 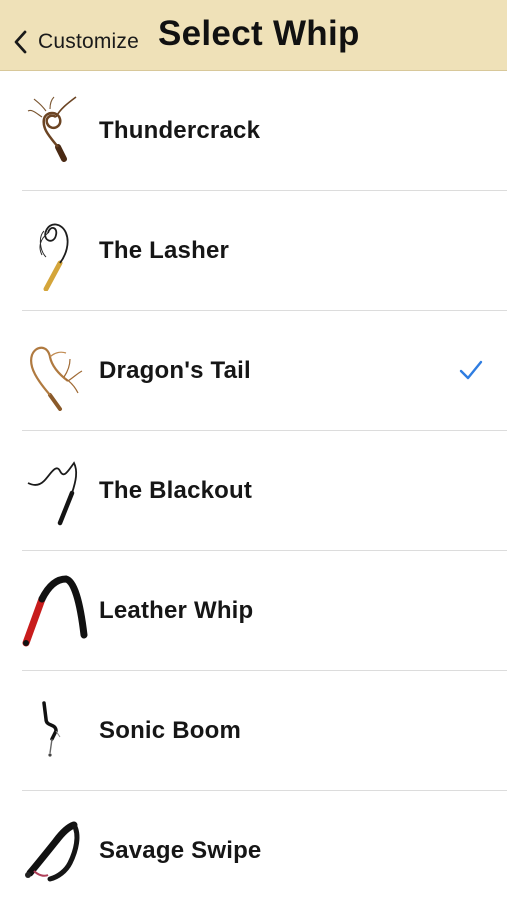 I want to click on sonic-boom-whip-icon, so click(x=55, y=731).